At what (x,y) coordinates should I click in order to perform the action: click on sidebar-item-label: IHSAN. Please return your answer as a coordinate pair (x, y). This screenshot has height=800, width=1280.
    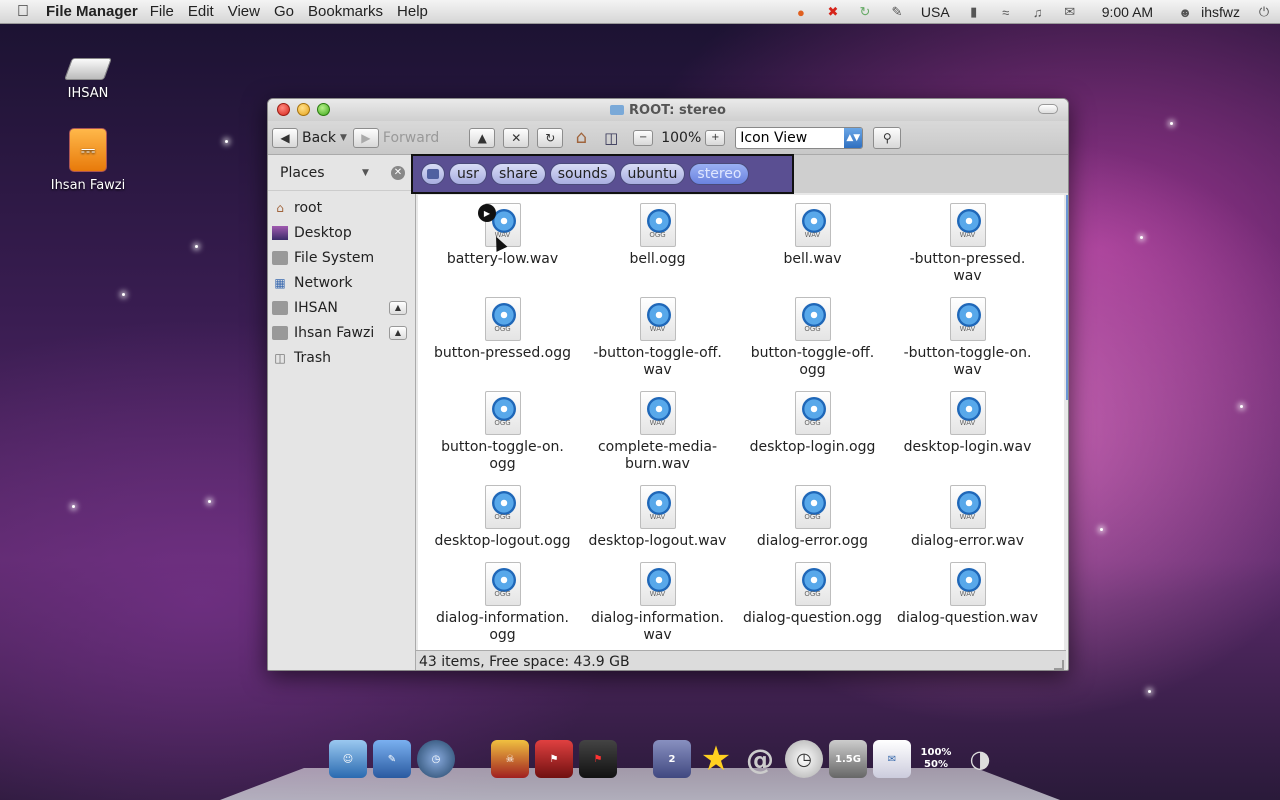
    Looking at the image, I should click on (316, 307).